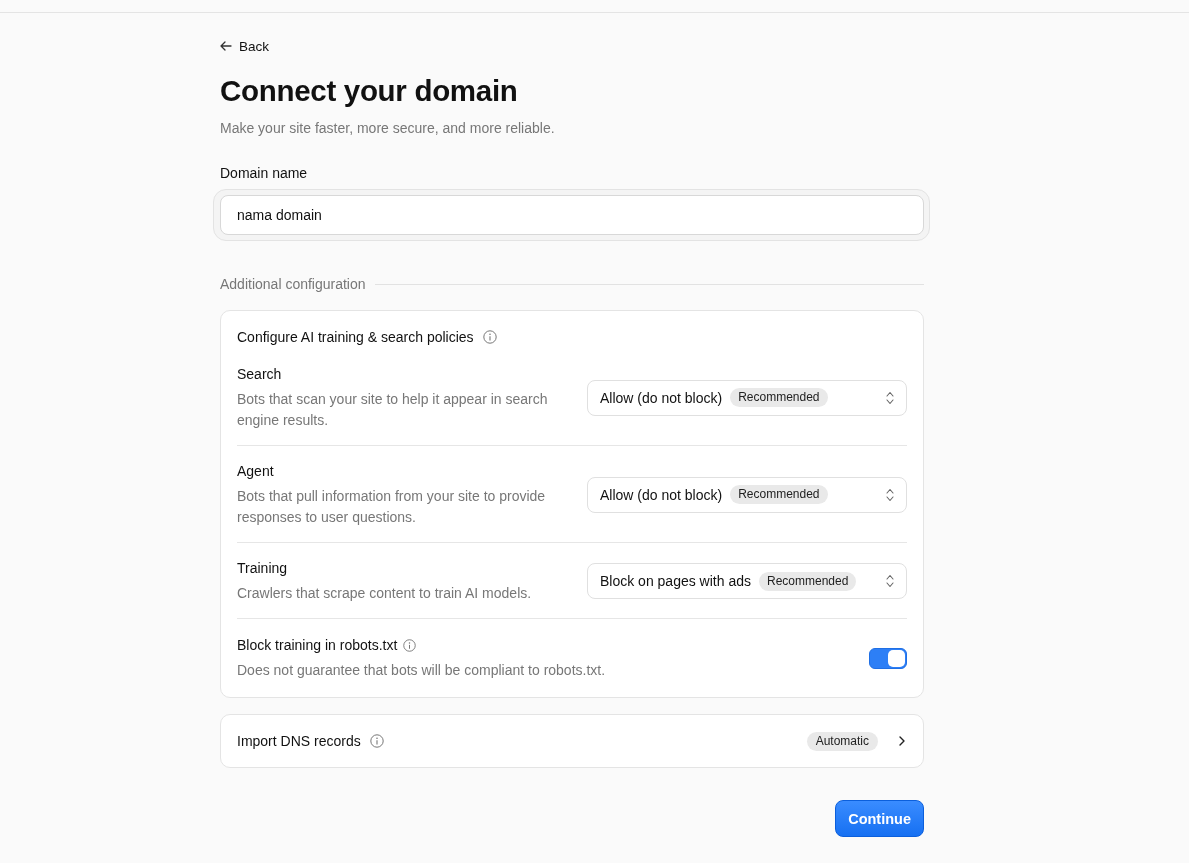 This screenshot has width=1189, height=863. Describe the element at coordinates (262, 568) in the screenshot. I see `policy-label: Training` at that location.